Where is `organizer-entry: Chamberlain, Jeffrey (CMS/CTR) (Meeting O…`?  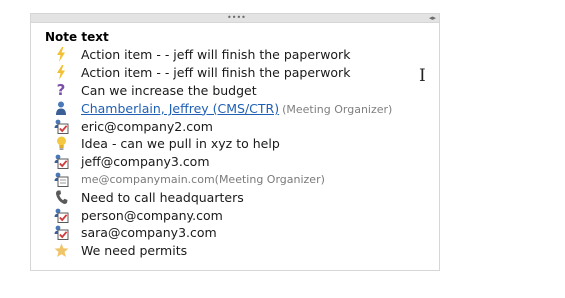 organizer-entry: Chamberlain, Jeffrey (CMS/CTR) (Meeting O… is located at coordinates (236, 108).